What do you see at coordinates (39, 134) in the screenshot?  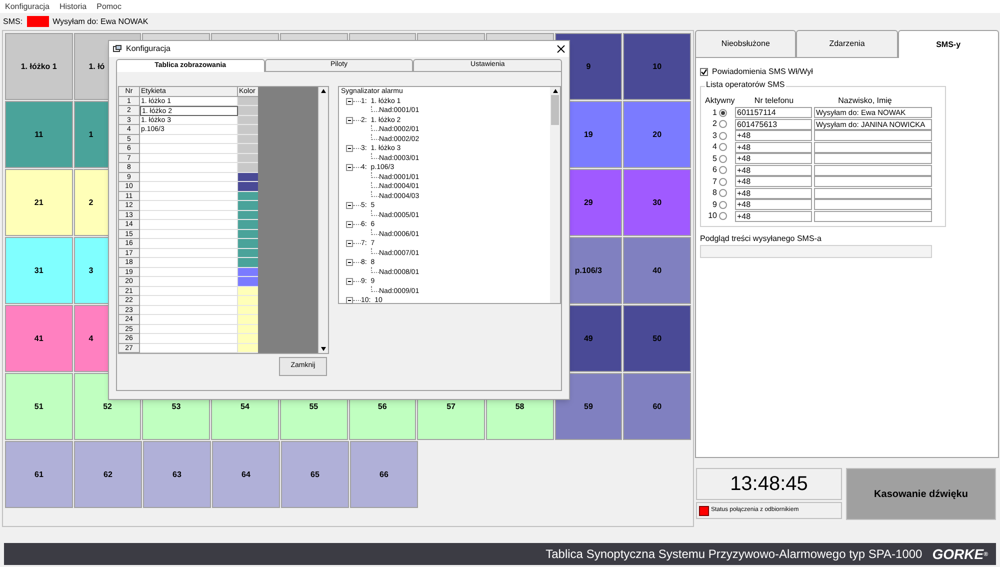 I see `tile: 11` at bounding box center [39, 134].